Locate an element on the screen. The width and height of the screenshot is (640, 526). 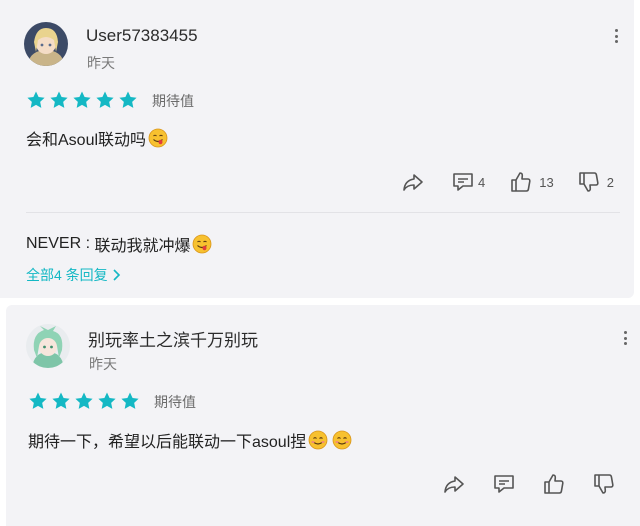
comment-actions is located at coordinates (529, 484).